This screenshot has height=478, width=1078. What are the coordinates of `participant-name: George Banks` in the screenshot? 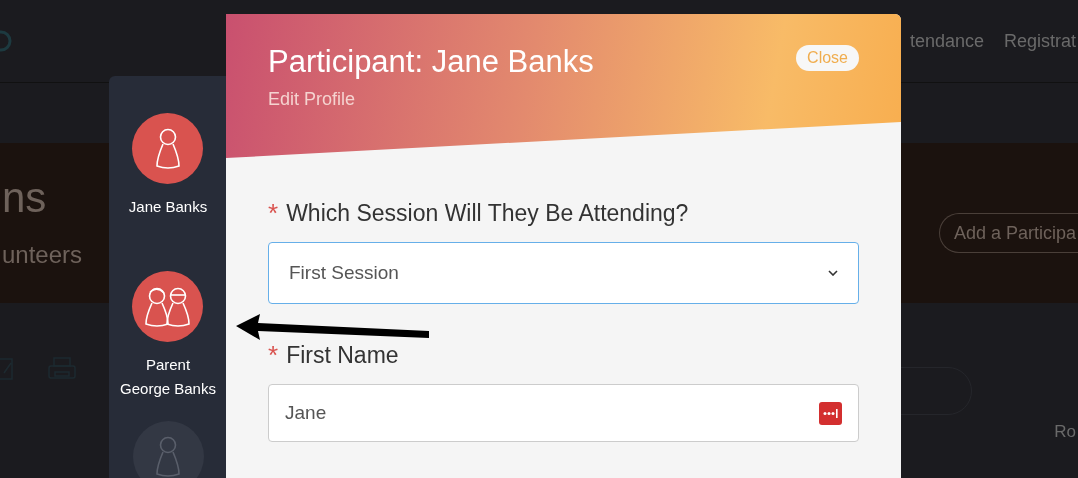 It's located at (168, 389).